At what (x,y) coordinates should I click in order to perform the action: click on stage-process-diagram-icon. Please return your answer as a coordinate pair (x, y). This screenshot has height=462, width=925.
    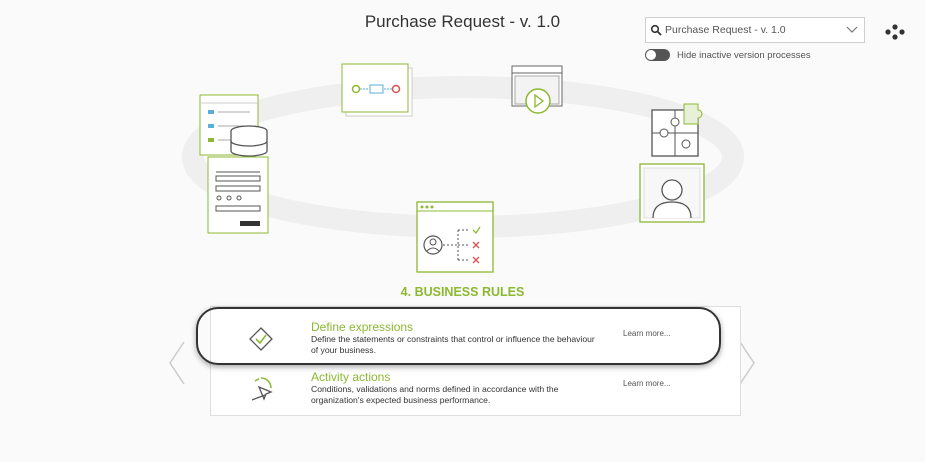
    Looking at the image, I should click on (377, 90).